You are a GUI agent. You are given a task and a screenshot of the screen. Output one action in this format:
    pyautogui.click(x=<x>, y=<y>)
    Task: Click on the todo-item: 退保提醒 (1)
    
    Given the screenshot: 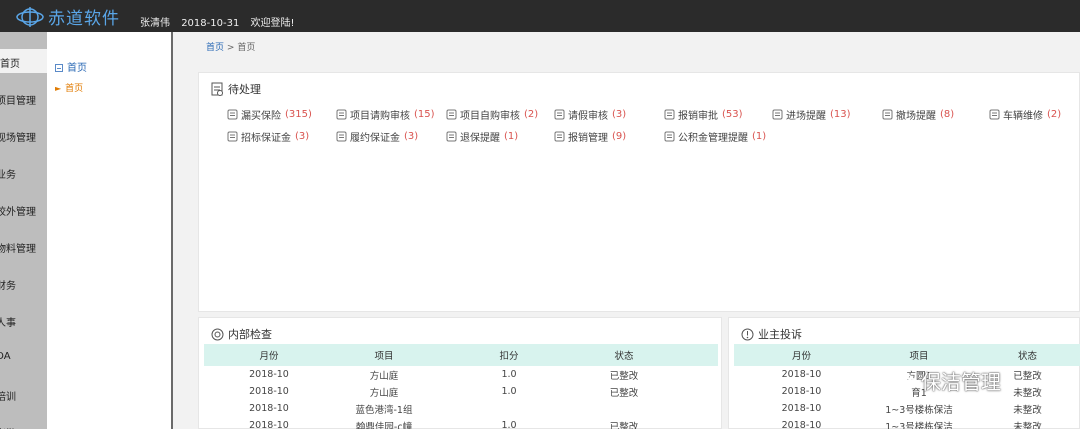 What is the action you would take?
    pyautogui.click(x=482, y=136)
    